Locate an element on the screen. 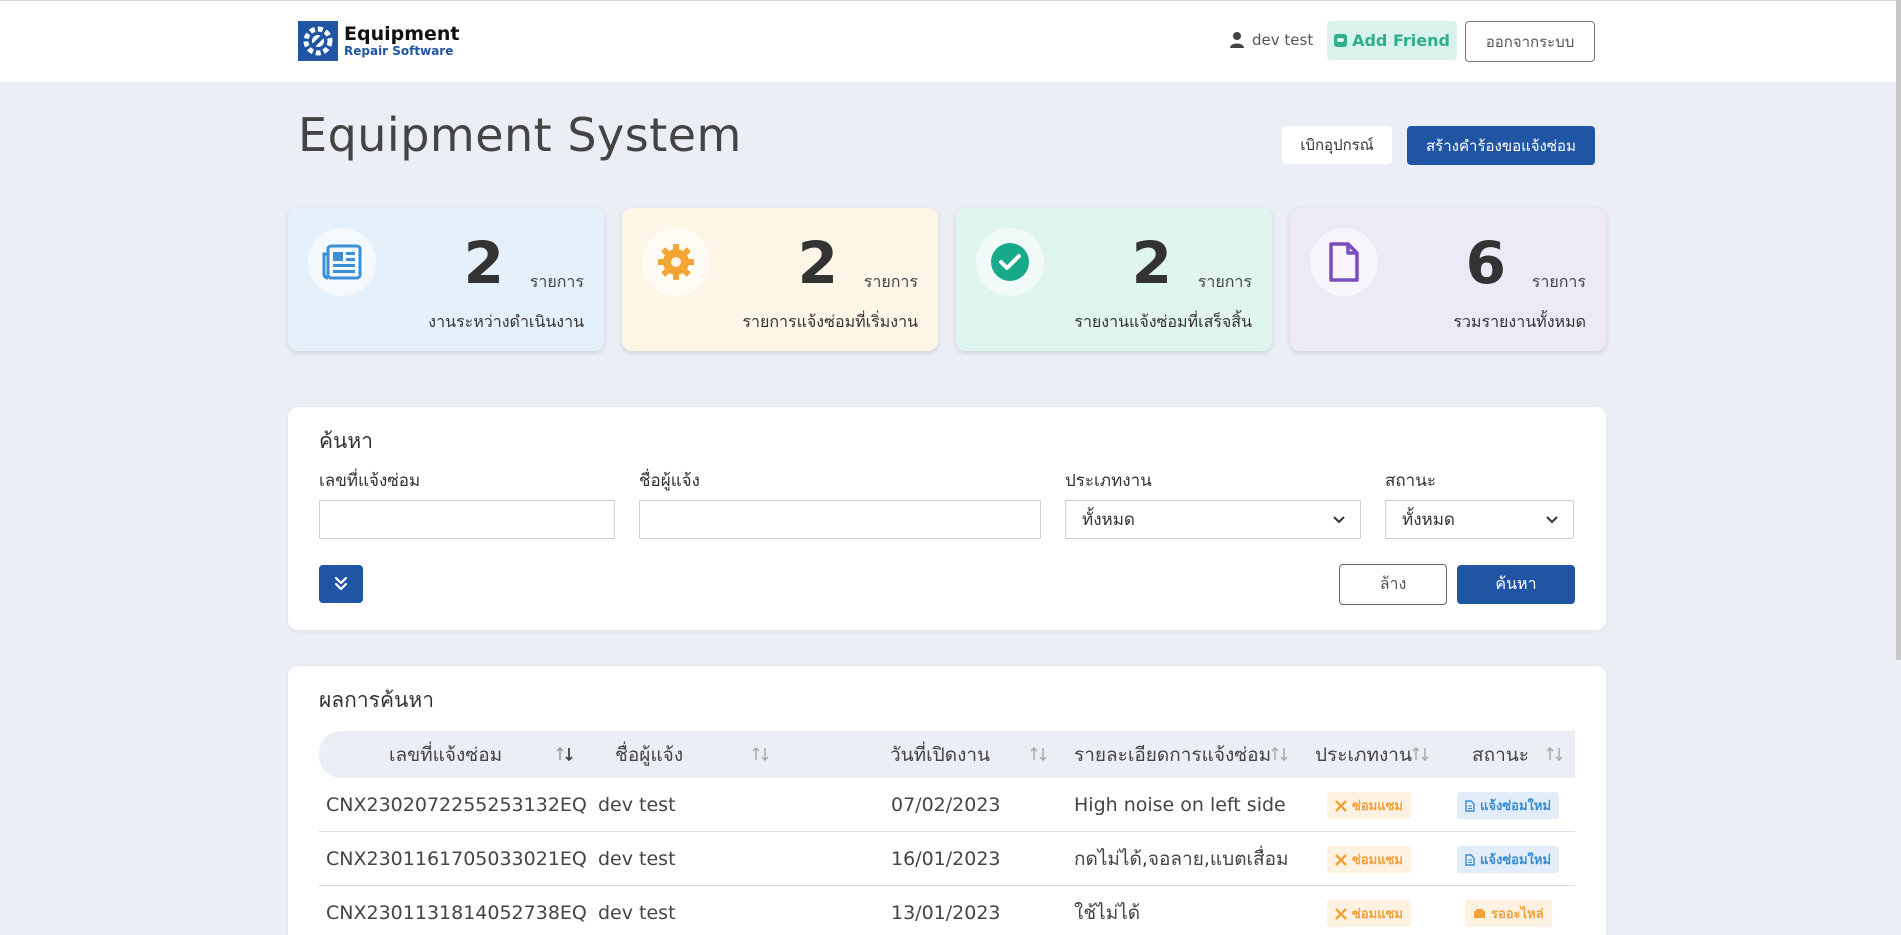  column-header-reporter: ชื่อผู้แจ้ง is located at coordinates (649, 754).